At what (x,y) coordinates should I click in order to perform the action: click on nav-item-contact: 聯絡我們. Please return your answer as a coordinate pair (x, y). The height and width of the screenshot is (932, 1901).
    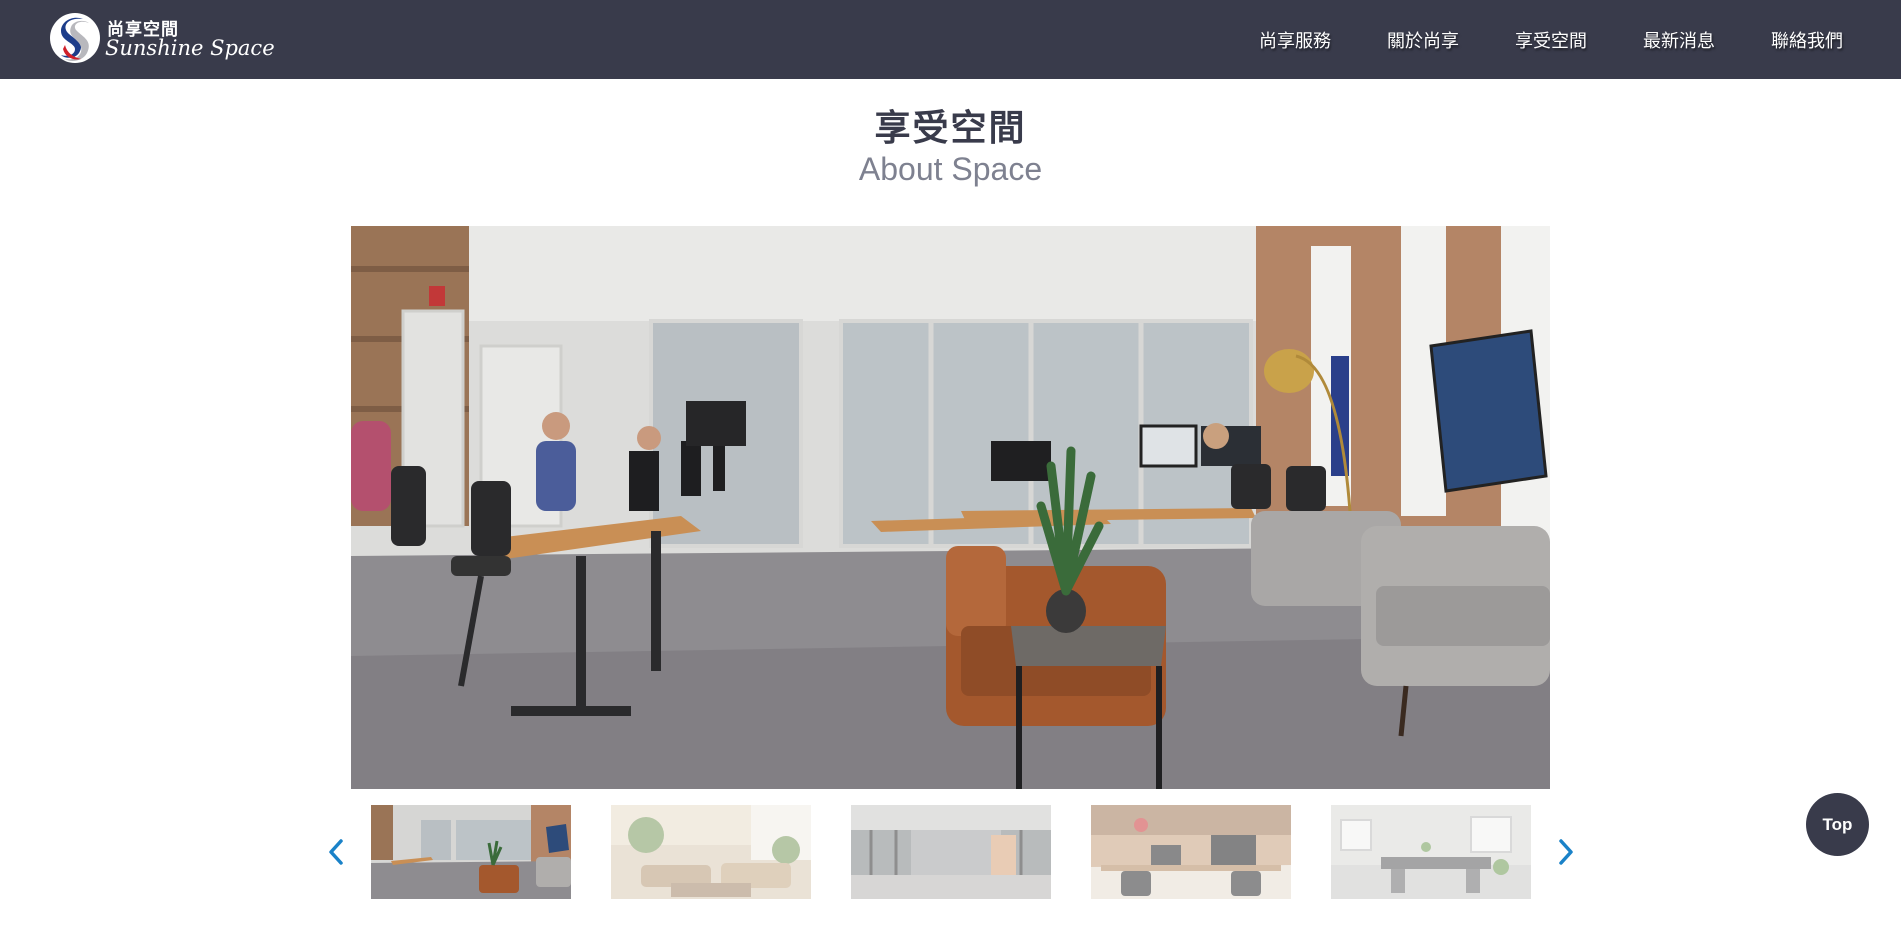
    Looking at the image, I should click on (1807, 40).